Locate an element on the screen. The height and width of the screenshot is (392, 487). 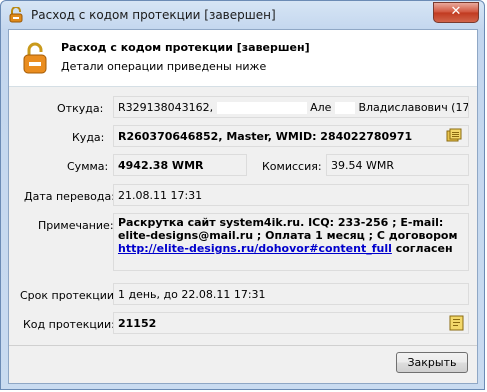
window-title: Расход с кодом протекции [завершен] is located at coordinates (153, 15).